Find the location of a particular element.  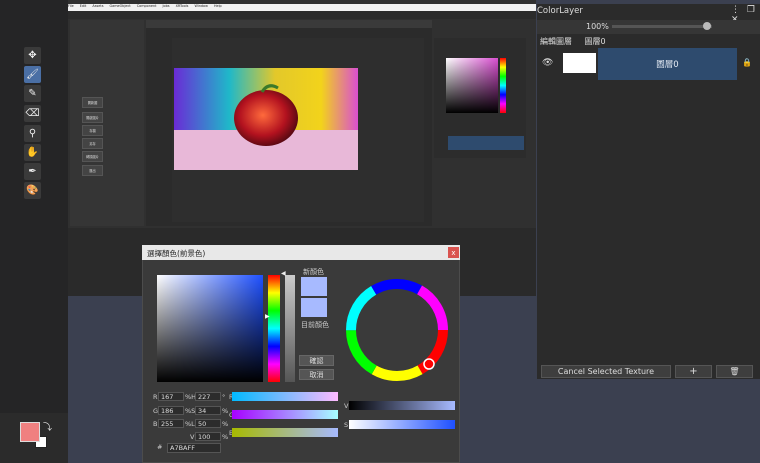

r-slider is located at coordinates (285, 396).